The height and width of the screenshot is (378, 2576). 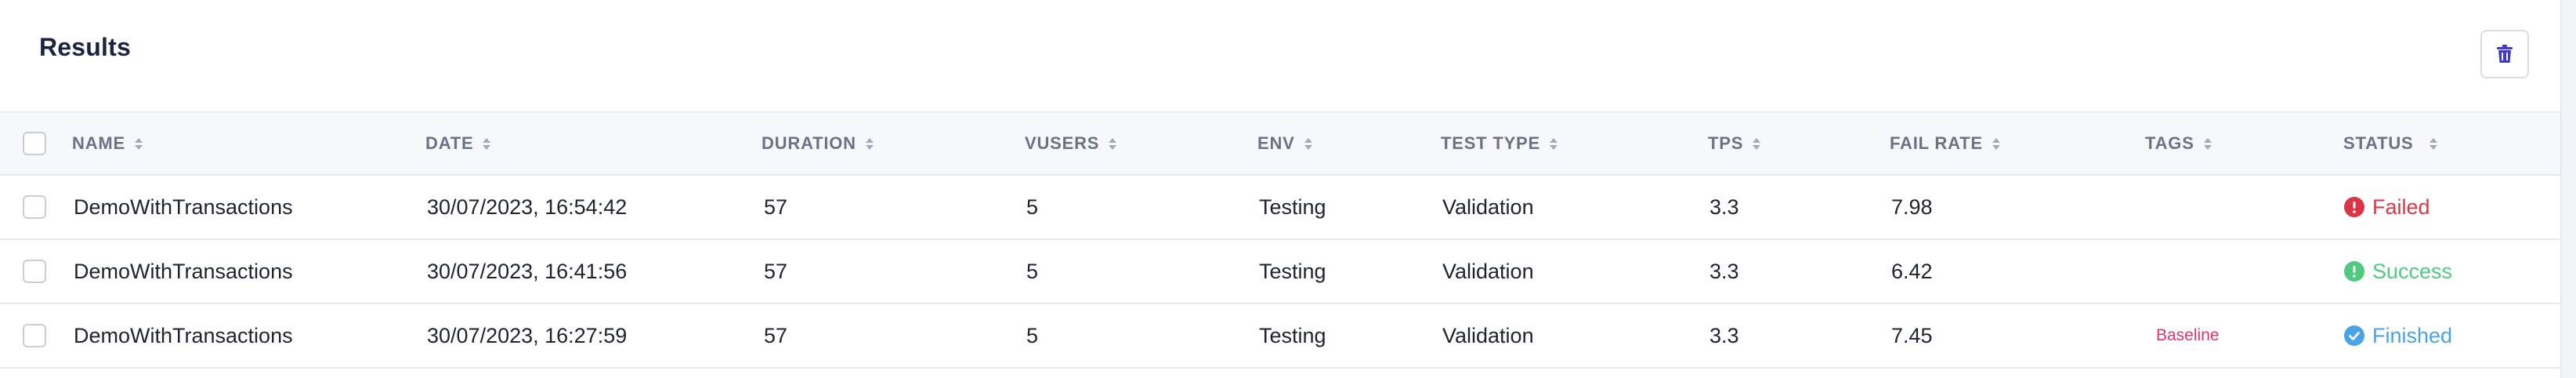 What do you see at coordinates (34, 143) in the screenshot?
I see `select-all-checkbox` at bounding box center [34, 143].